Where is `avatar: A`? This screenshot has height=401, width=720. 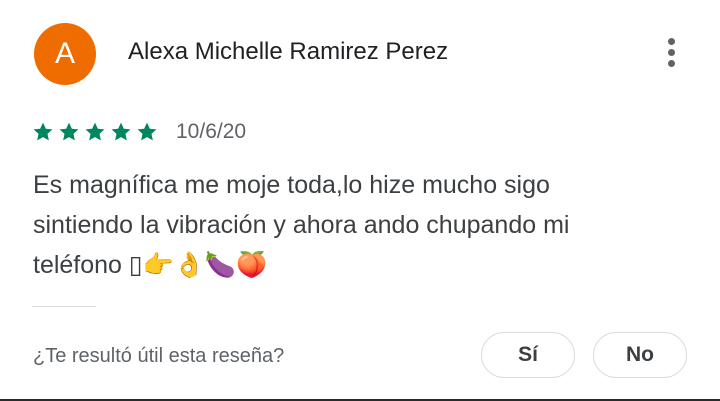 avatar: A is located at coordinates (65, 54).